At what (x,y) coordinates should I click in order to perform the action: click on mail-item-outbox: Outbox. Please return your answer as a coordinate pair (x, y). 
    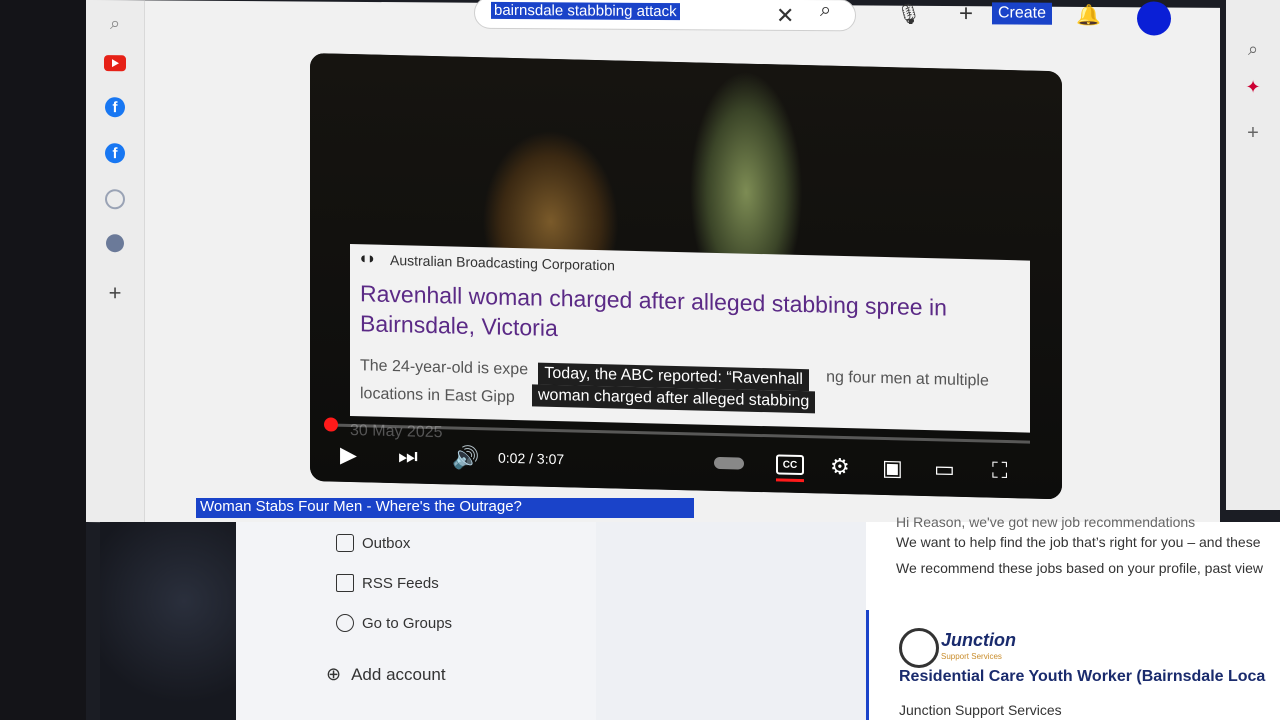
    Looking at the image, I should click on (373, 543).